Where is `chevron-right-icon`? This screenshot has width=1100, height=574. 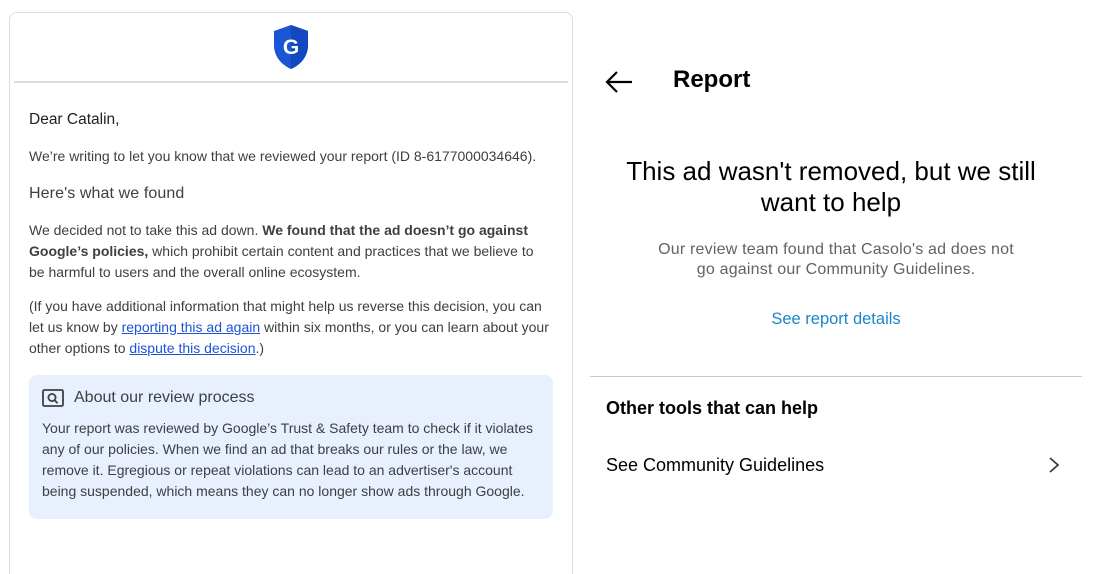
chevron-right-icon is located at coordinates (1054, 465).